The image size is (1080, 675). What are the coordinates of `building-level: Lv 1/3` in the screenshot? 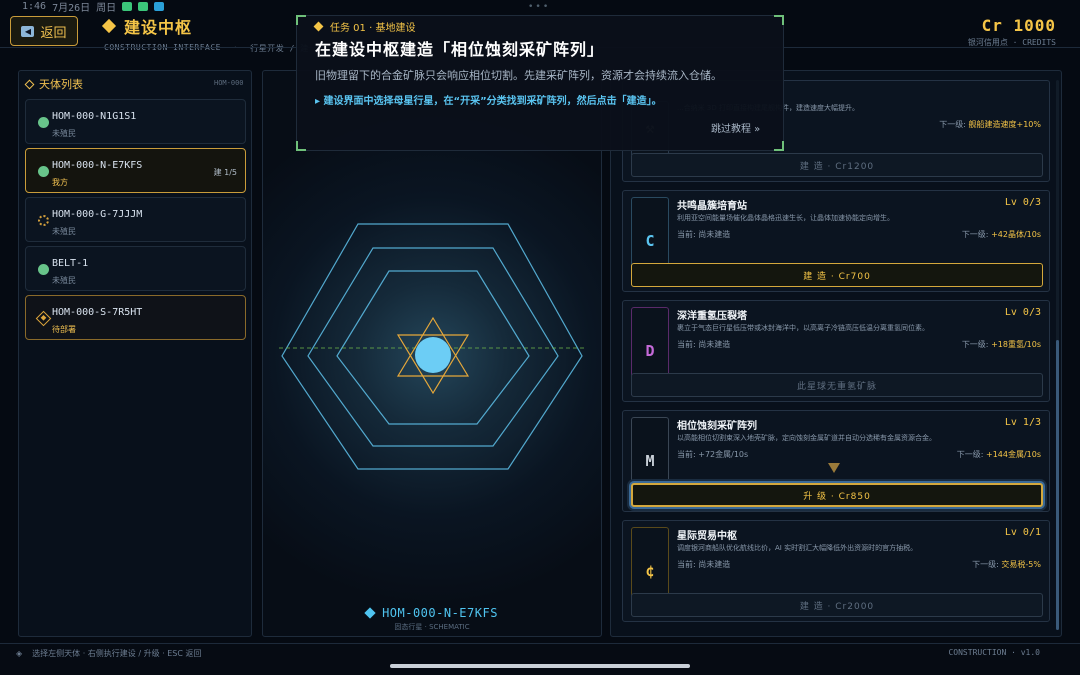 It's located at (1022, 422).